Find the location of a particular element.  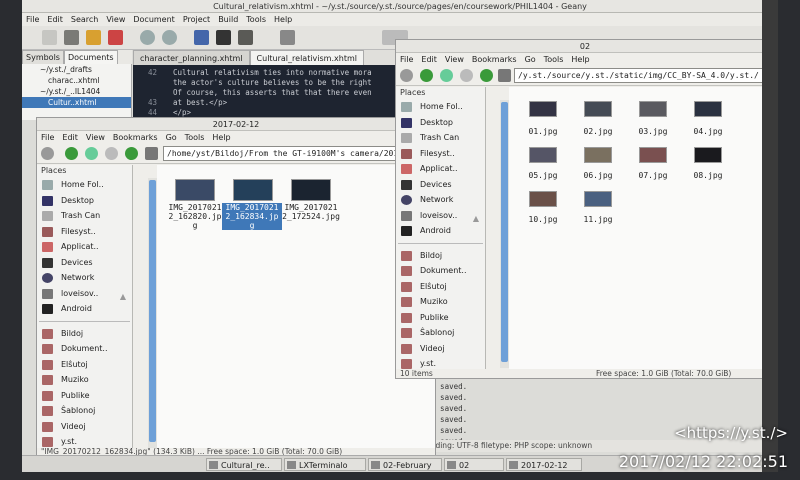

close-icon is located at coordinates (115, 37).